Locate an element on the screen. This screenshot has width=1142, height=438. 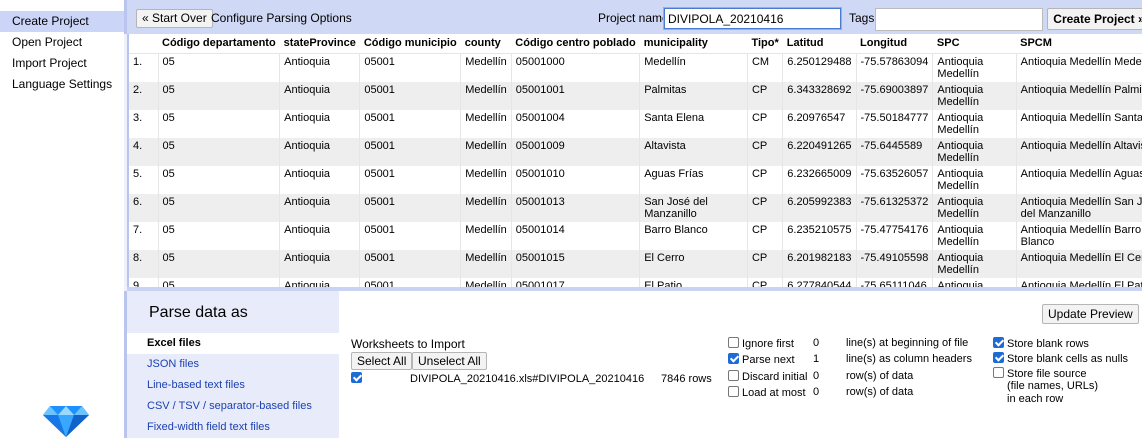
table-cell: 6.232665009 is located at coordinates (819, 179).